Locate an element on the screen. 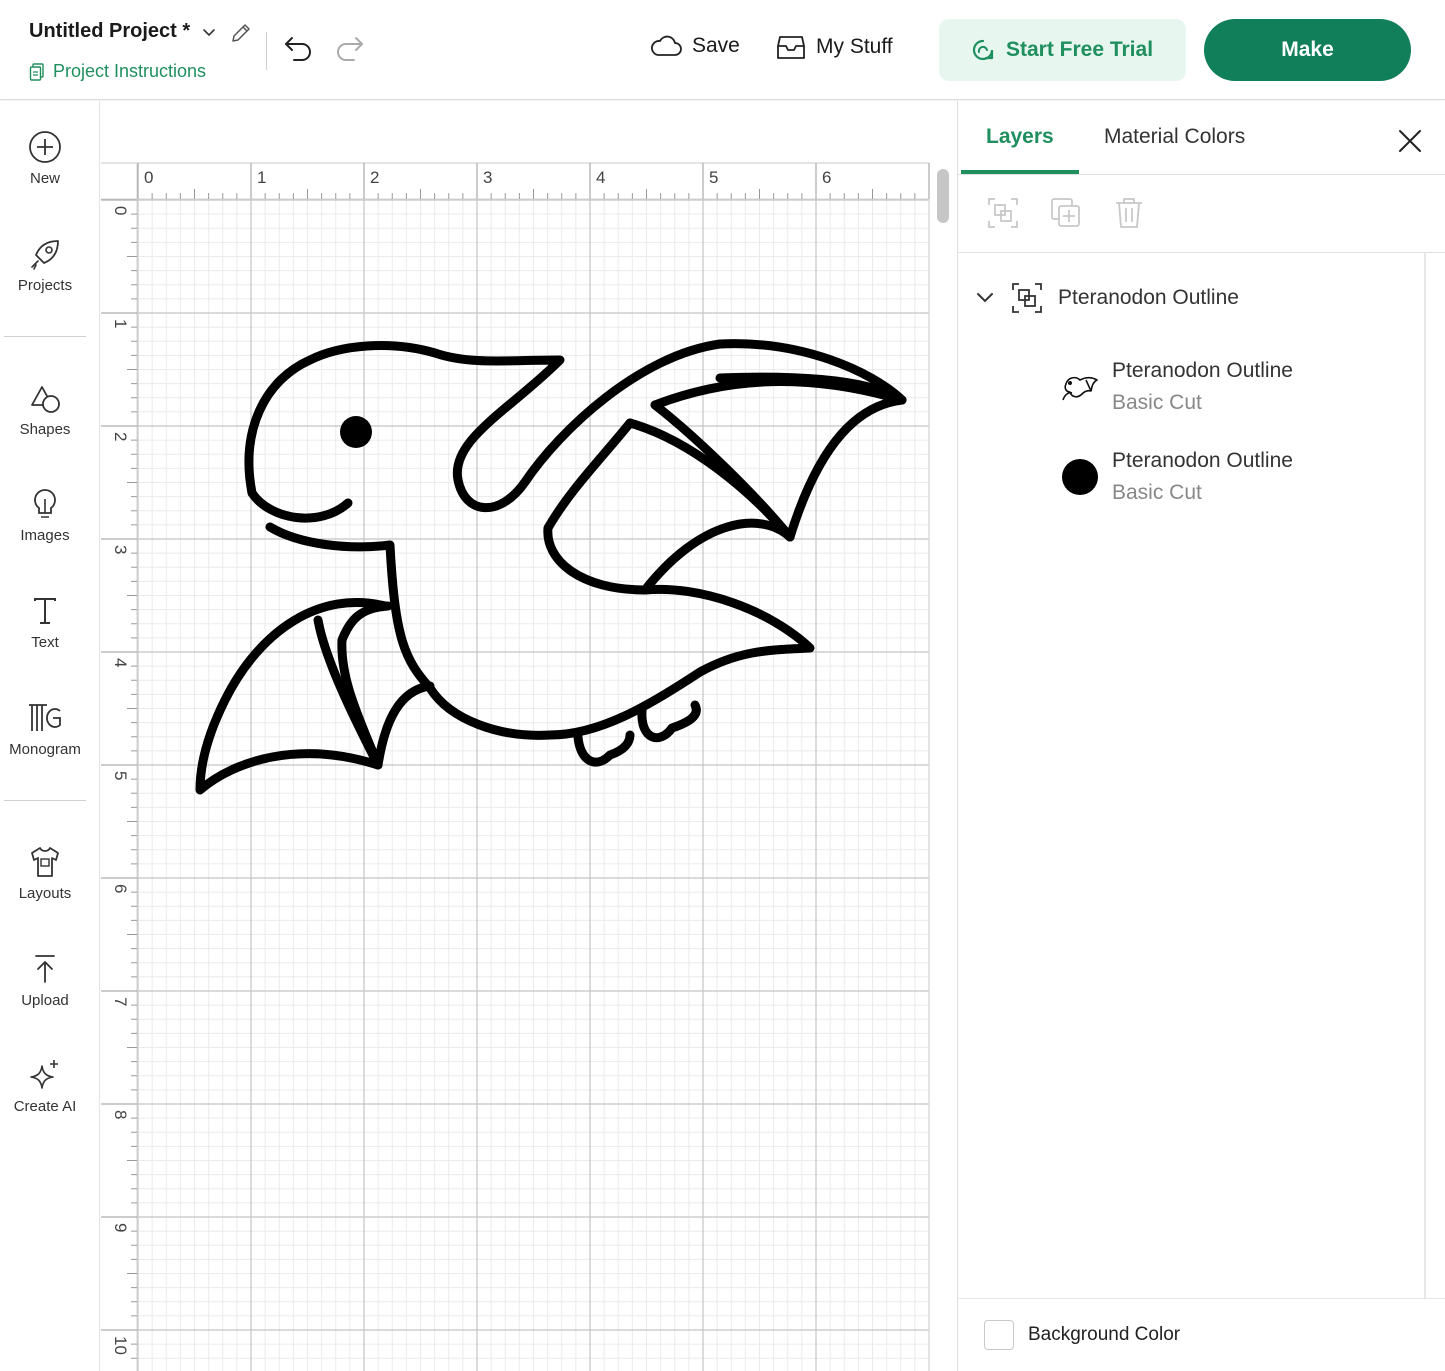  start-free-trial-label: Start Free Trial is located at coordinates (1079, 49).